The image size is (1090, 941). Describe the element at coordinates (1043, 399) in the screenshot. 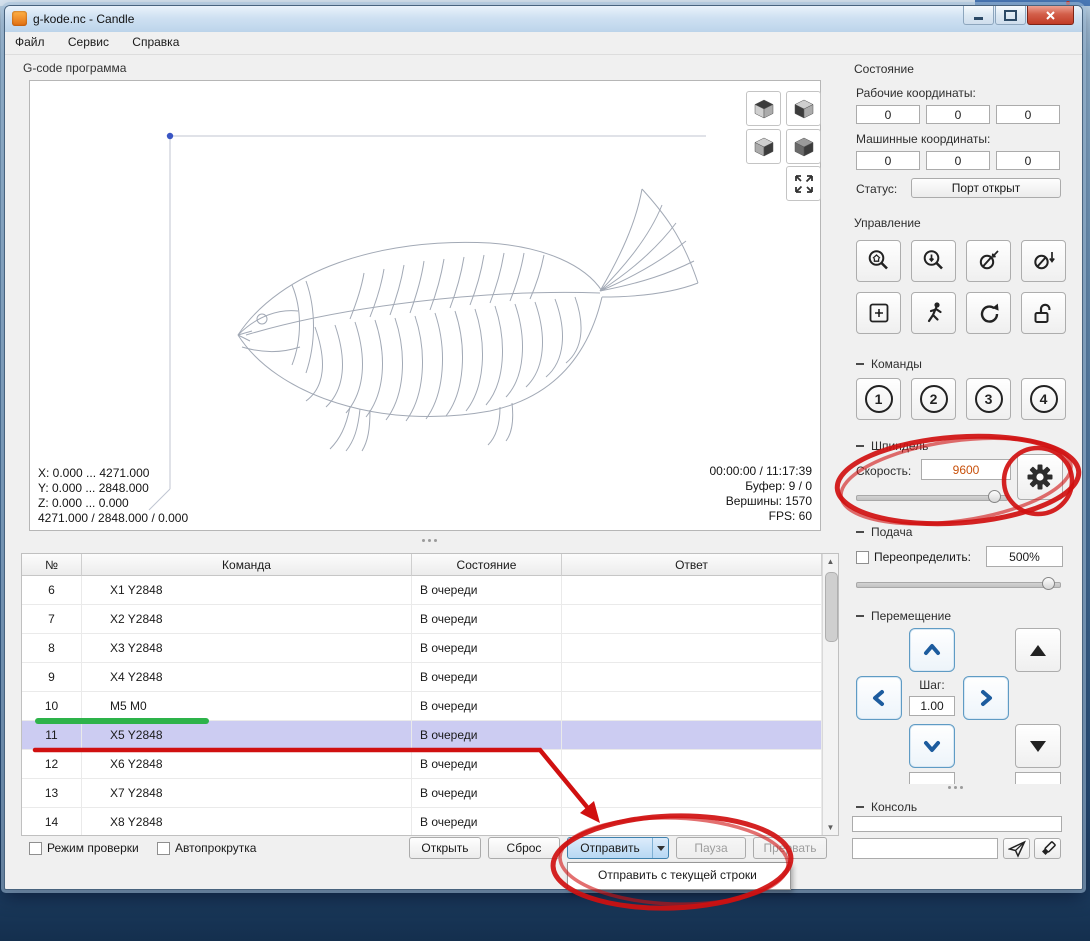

I see `command-4-button: 4` at that location.